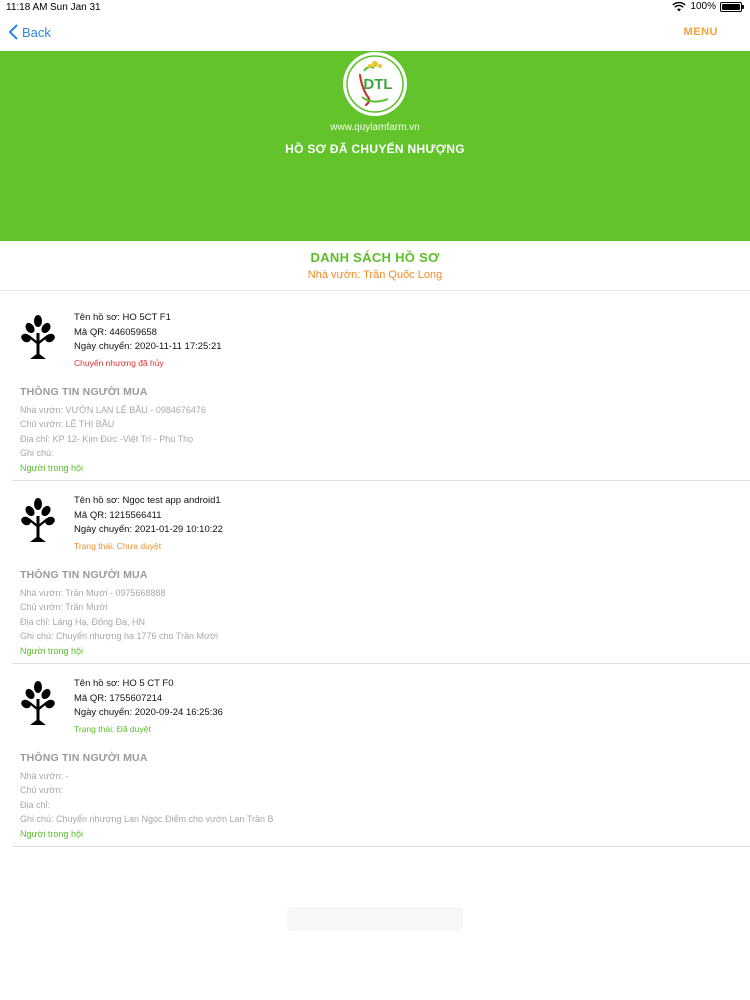 This screenshot has height=1000, width=750. I want to click on menu-button: MENU, so click(701, 32).